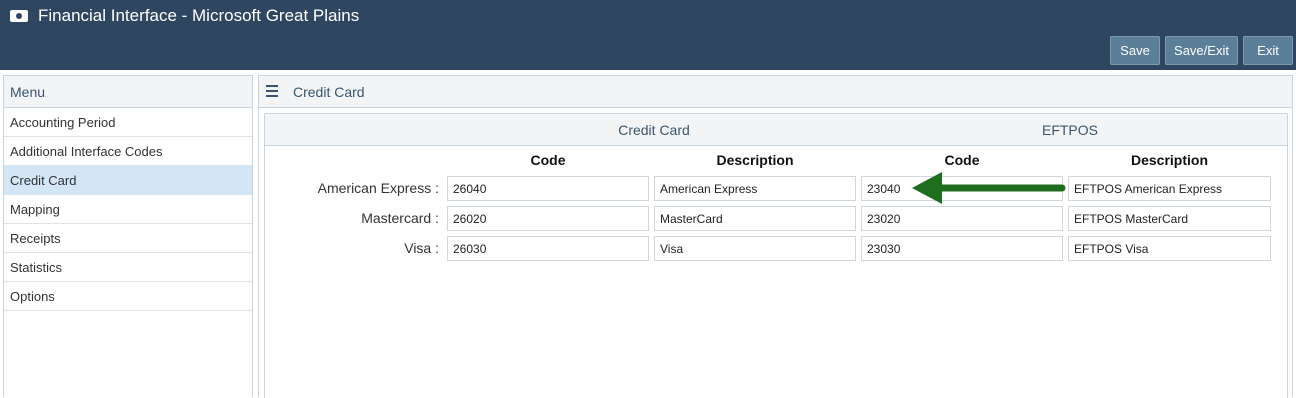  What do you see at coordinates (755, 188) in the screenshot?
I see `amex-cc-description-field: American Express` at bounding box center [755, 188].